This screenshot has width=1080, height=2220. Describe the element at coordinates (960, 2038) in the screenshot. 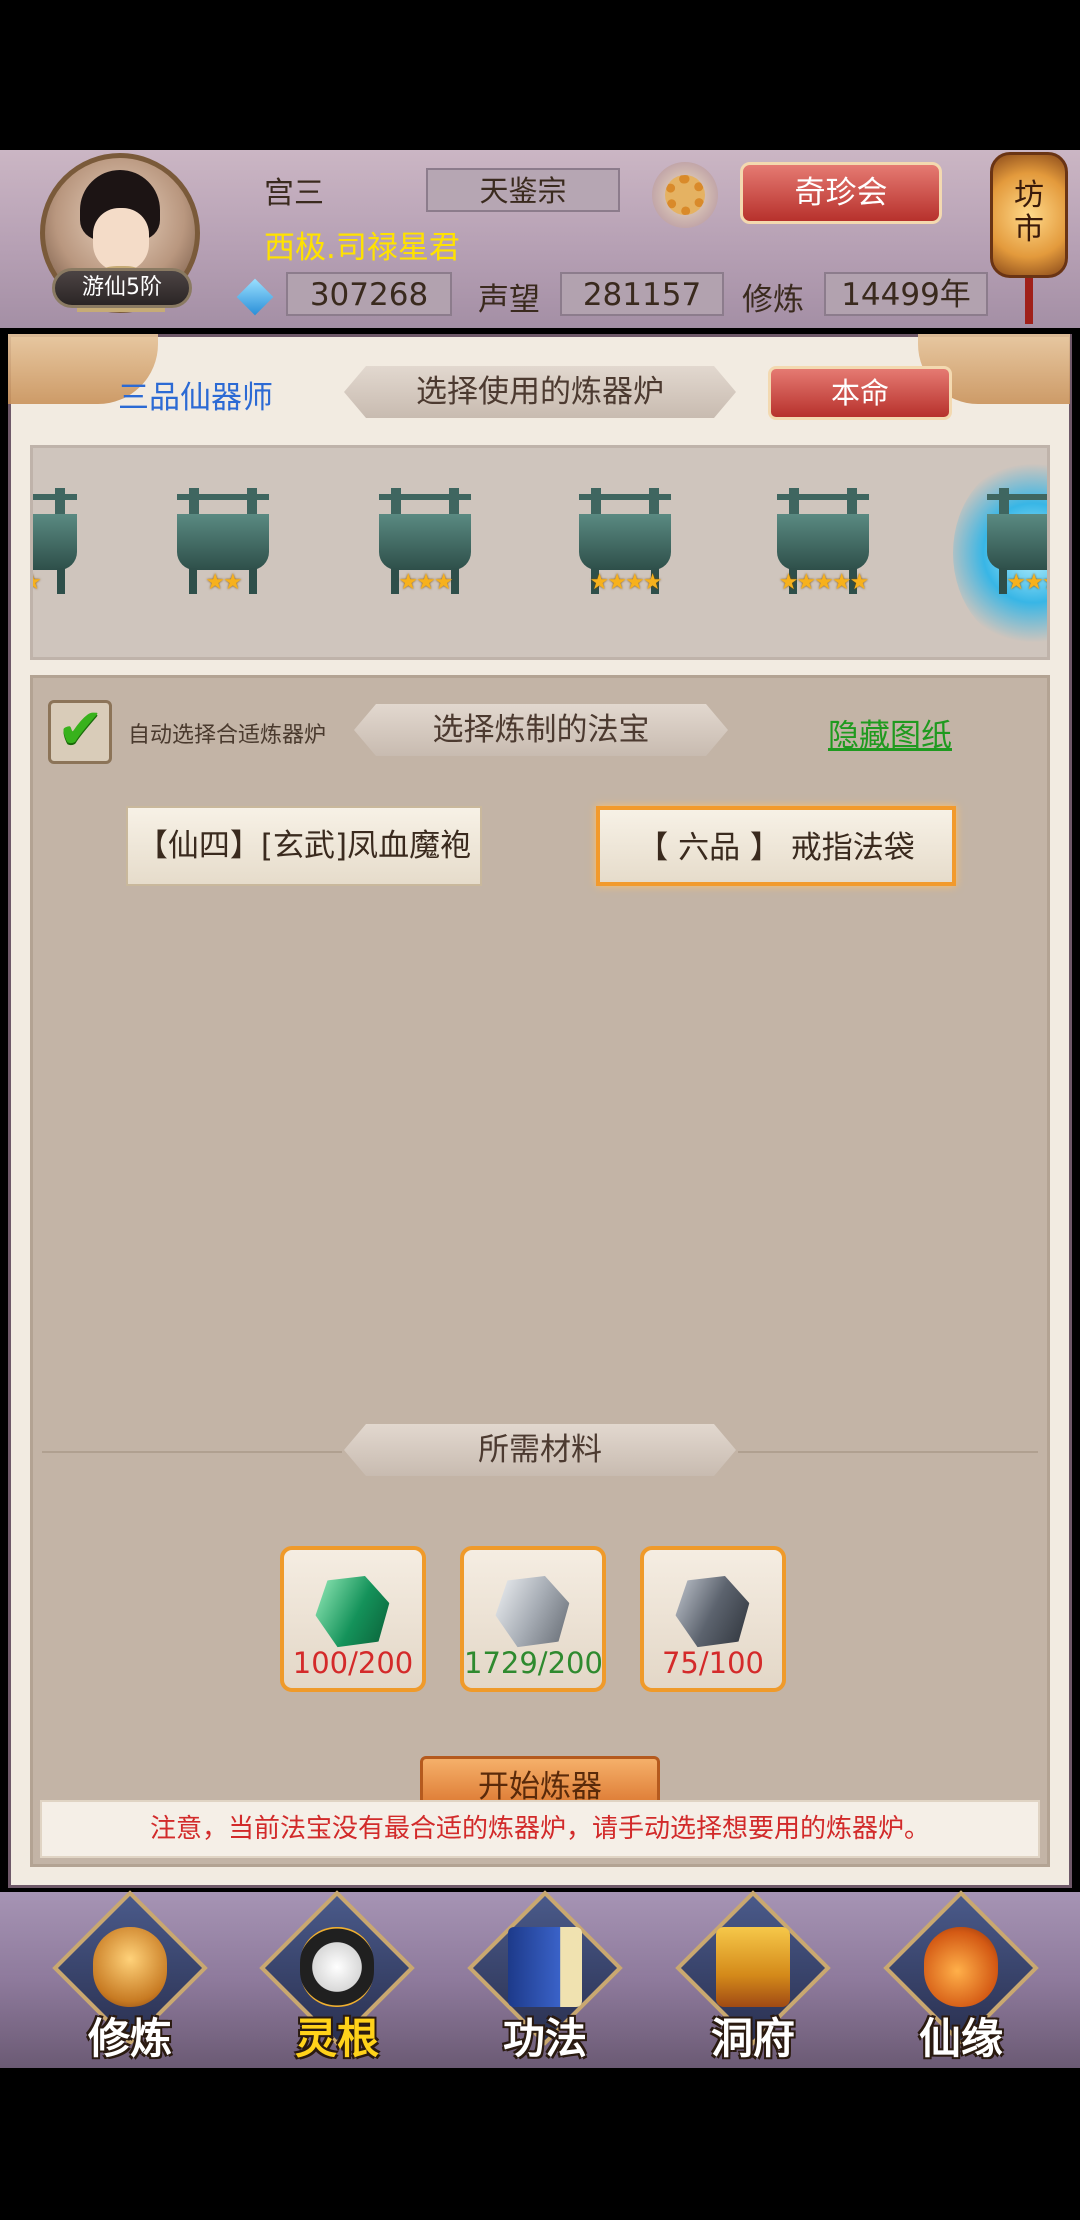

I see `nav-label: 仙缘` at that location.